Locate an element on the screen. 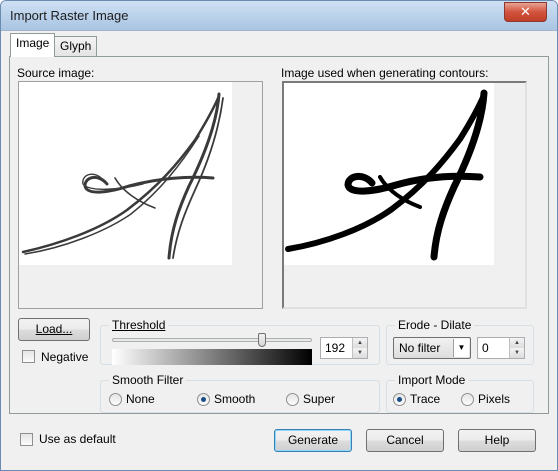  threshold-value: 192 is located at coordinates (335, 348).